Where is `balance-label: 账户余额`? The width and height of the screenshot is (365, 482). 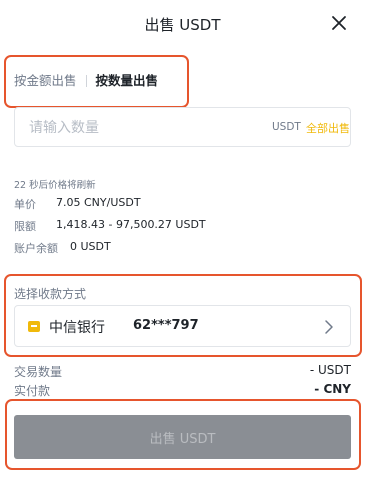 balance-label: 账户余额 is located at coordinates (36, 248).